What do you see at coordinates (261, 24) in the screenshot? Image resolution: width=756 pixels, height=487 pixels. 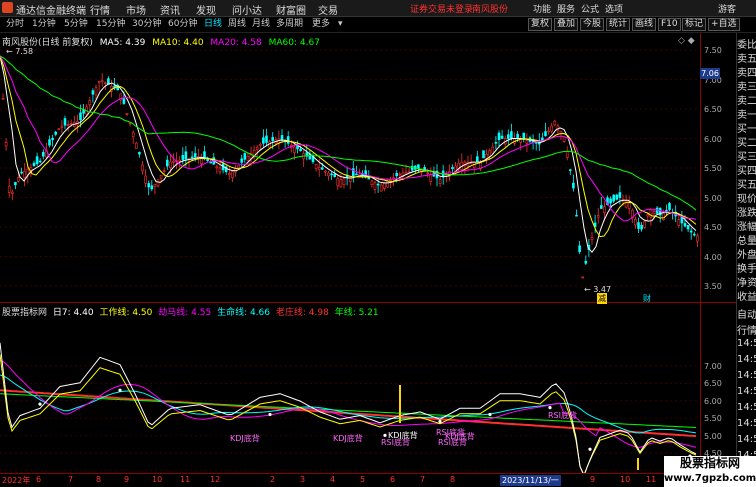 I see `tab-monthly: 月线` at bounding box center [261, 24].